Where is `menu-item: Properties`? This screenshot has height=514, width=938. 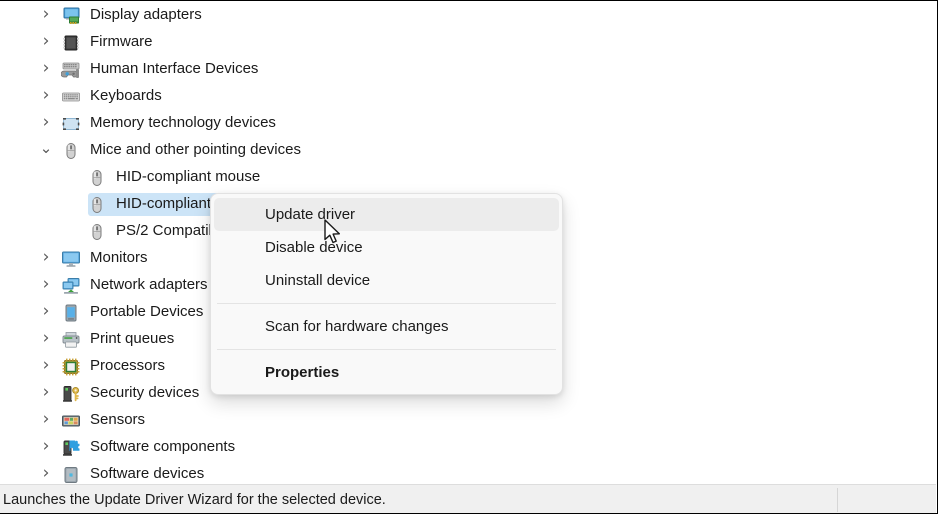 menu-item: Properties is located at coordinates (386, 372).